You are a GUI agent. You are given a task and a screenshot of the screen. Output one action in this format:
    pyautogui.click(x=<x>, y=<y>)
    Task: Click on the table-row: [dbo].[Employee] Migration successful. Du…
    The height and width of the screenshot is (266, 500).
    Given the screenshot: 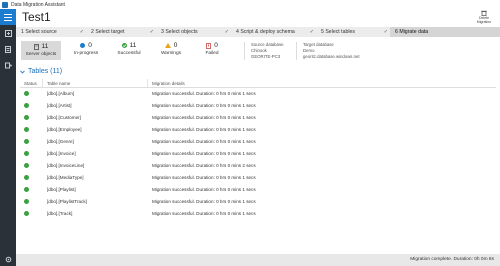 What is the action you would take?
    pyautogui.click(x=258, y=130)
    